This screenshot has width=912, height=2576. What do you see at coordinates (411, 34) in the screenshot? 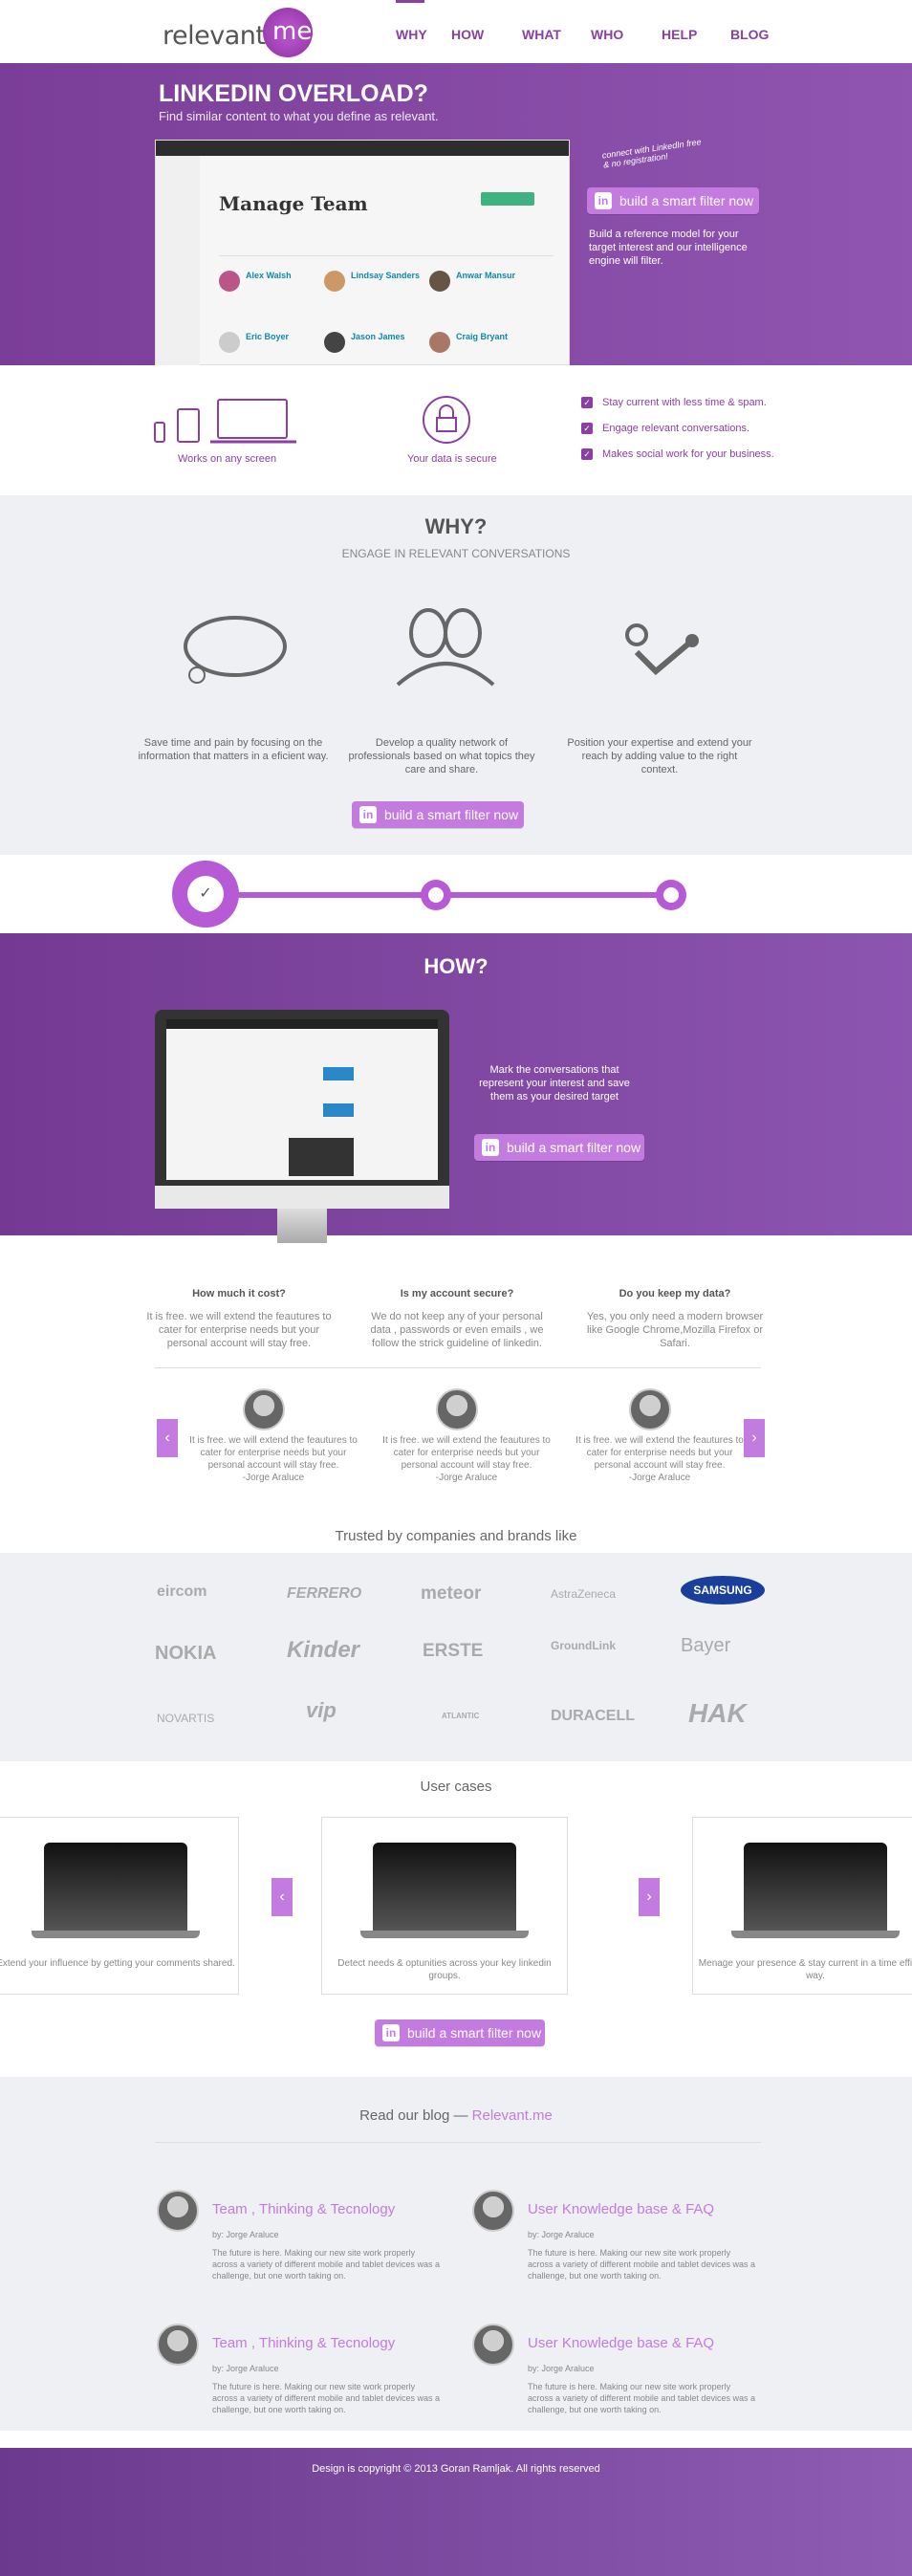
I see `nav-why: WHY` at bounding box center [411, 34].